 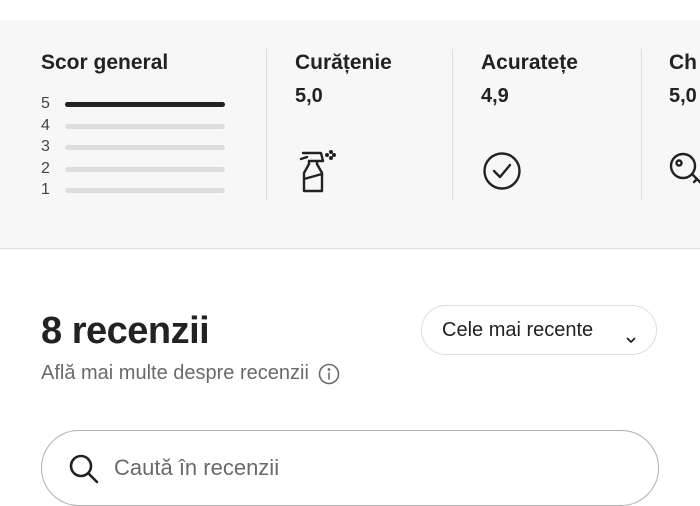 I want to click on category-value: 4,9, so click(x=495, y=96).